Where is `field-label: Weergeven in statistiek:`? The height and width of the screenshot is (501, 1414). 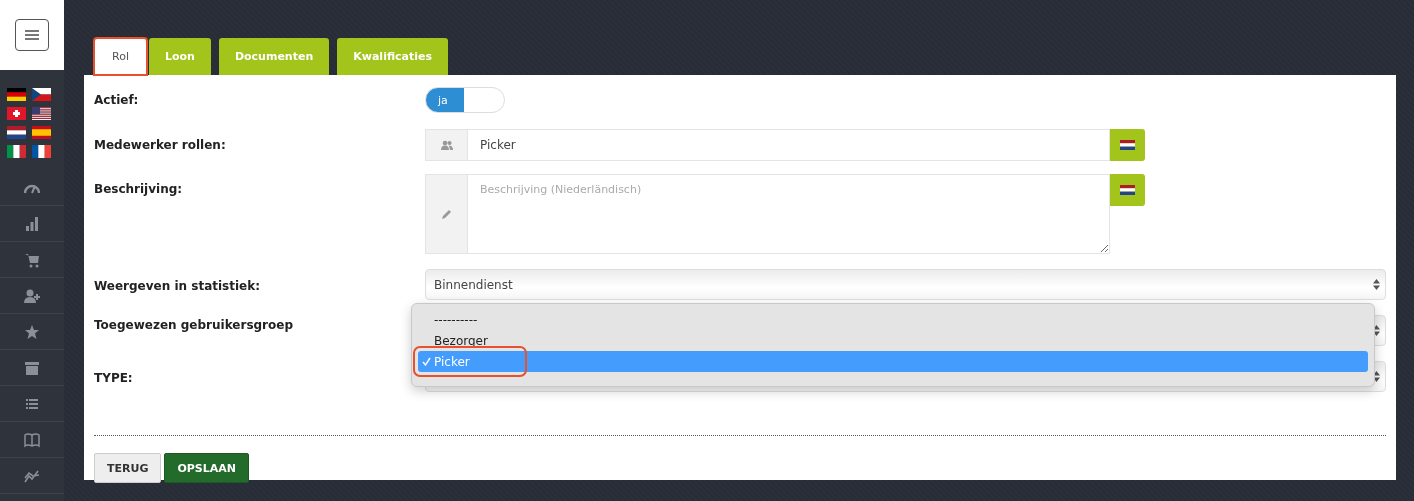 field-label: Weergeven in statistiek: is located at coordinates (177, 285).